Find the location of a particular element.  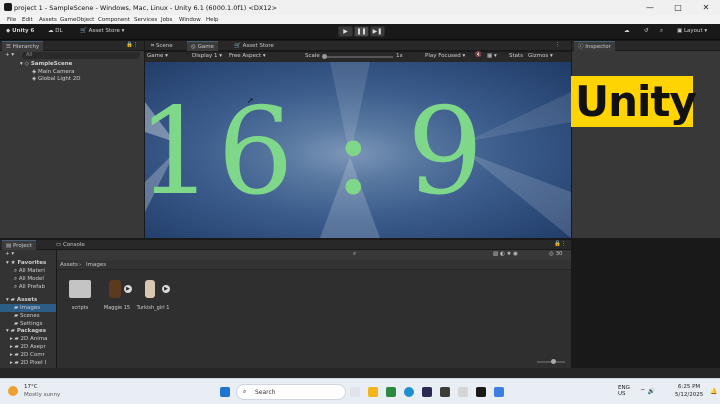

asset-store-button: 🛒 Asset Store ▾ is located at coordinates (102, 31).